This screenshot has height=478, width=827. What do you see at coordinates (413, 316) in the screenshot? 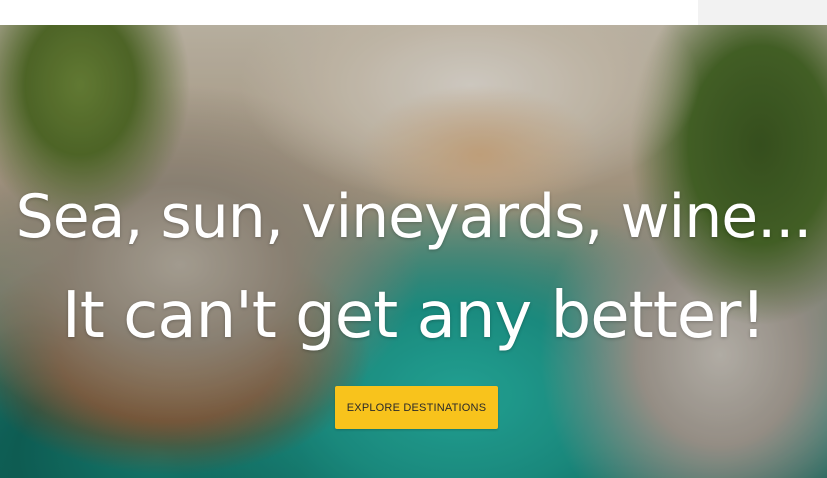
I see `hero-headline-line2: It can't get any better!` at bounding box center [413, 316].